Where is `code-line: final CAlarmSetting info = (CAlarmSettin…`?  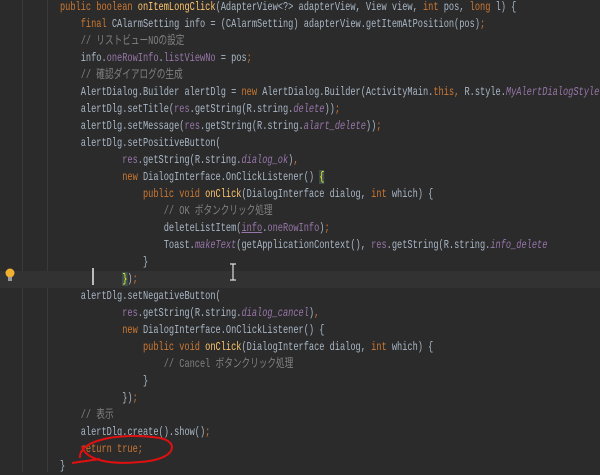
code-line: final CAlarmSetting info = (CAlarmSettin… is located at coordinates (300, 24).